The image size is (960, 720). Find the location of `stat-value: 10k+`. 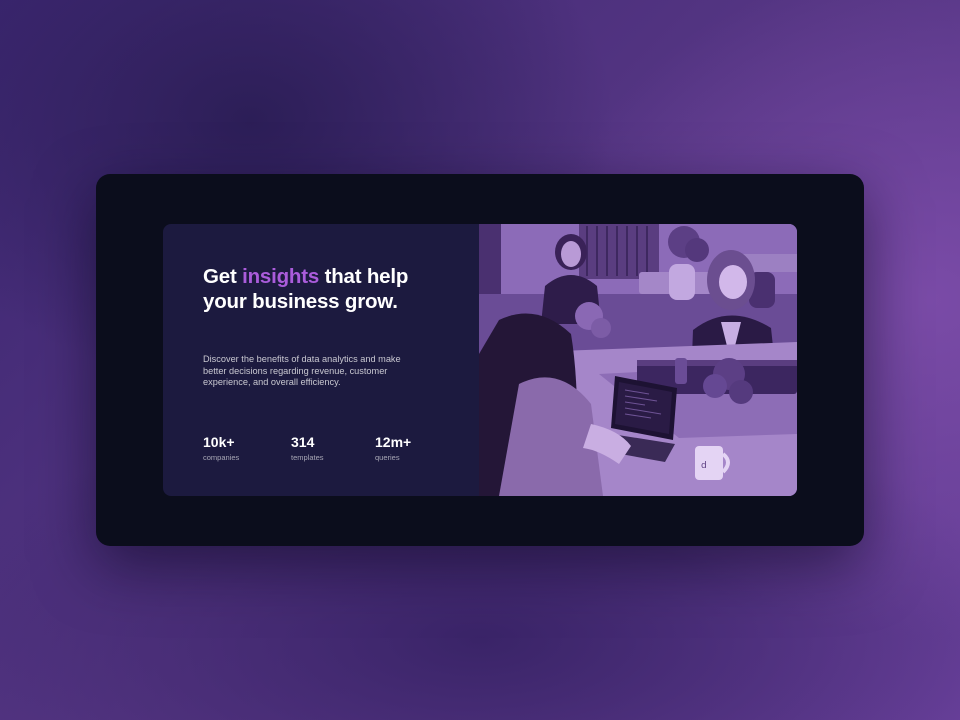

stat-value: 10k+ is located at coordinates (219, 442).